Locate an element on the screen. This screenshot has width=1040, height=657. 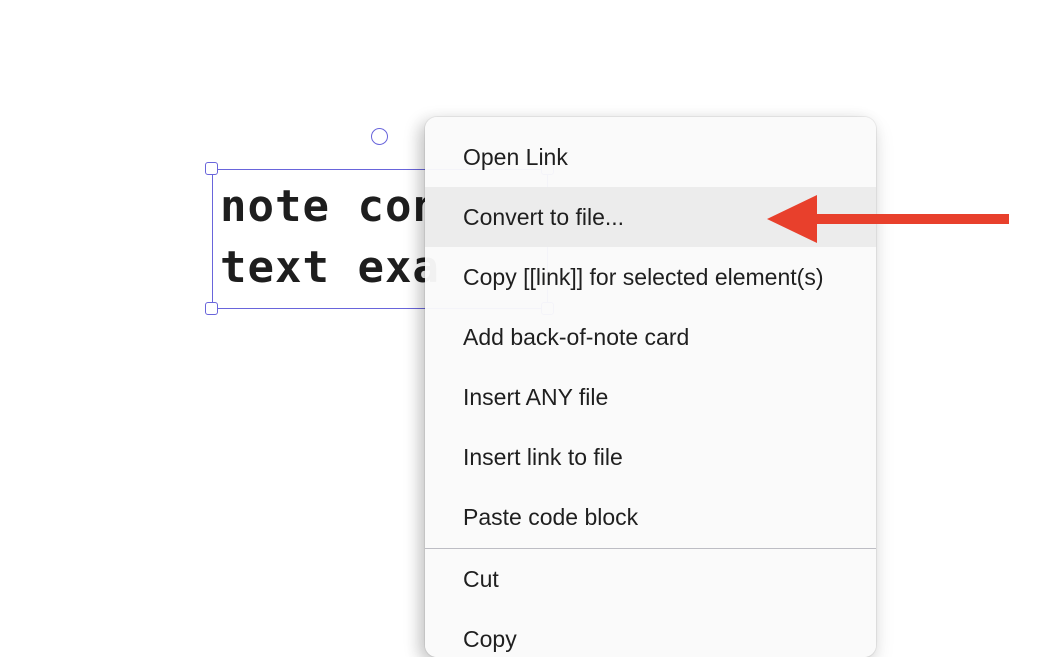
arrow-shaft is located at coordinates (911, 219).